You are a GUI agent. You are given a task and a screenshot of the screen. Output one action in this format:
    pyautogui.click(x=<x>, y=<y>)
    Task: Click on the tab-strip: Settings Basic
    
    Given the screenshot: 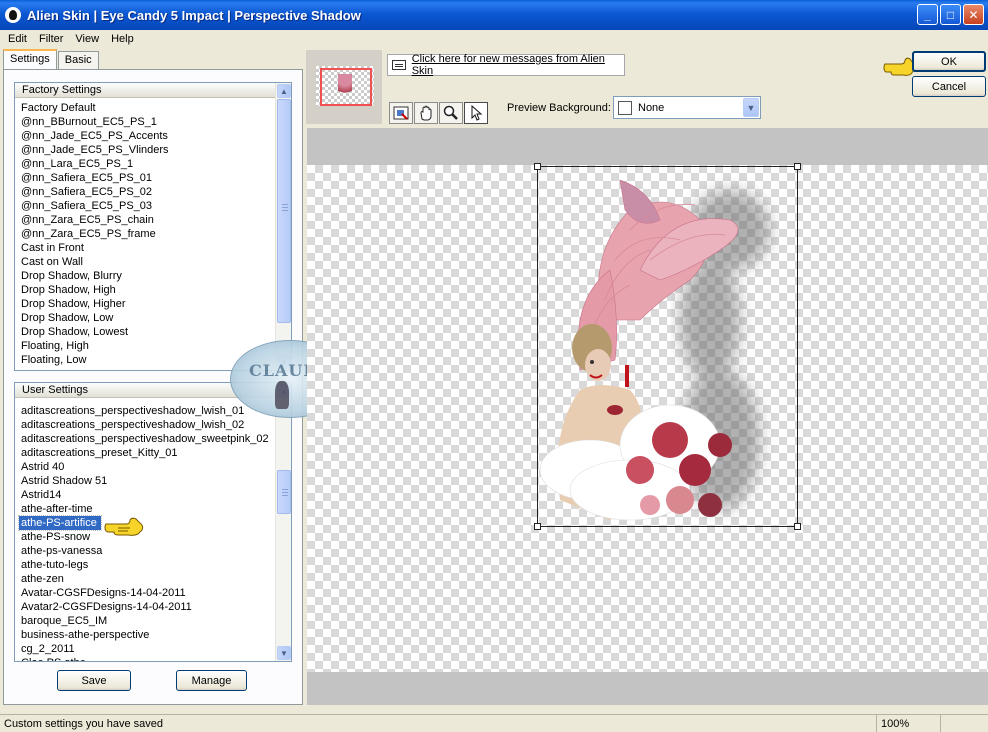 What is the action you would take?
    pyautogui.click(x=51, y=59)
    